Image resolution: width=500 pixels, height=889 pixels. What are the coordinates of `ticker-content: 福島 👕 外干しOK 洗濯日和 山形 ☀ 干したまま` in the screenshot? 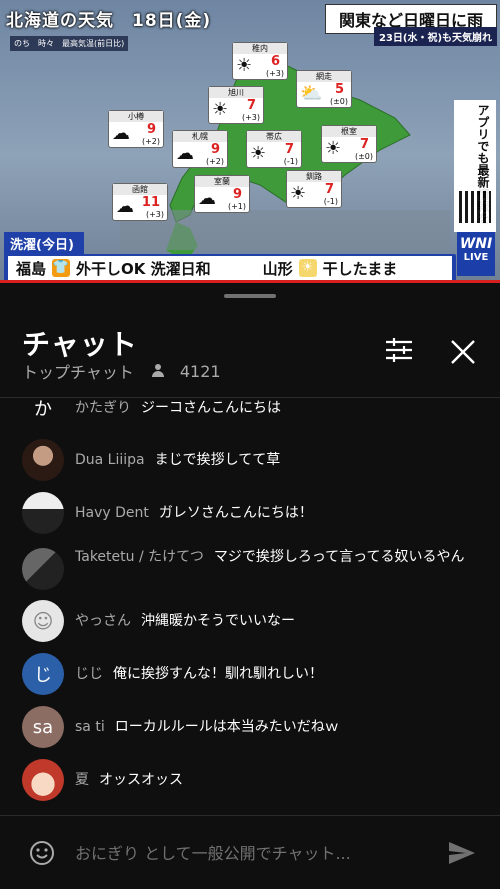 It's located at (230, 268).